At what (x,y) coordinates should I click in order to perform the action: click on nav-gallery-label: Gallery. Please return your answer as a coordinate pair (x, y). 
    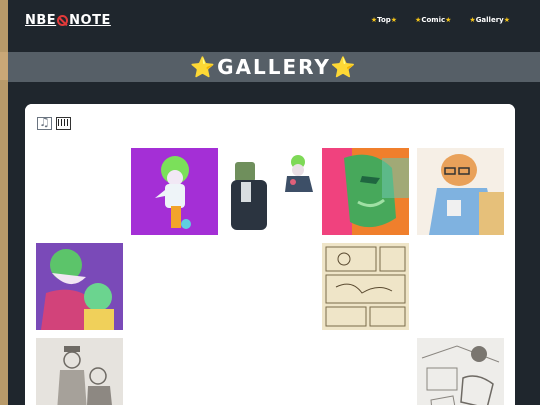
    Looking at the image, I should click on (489, 20).